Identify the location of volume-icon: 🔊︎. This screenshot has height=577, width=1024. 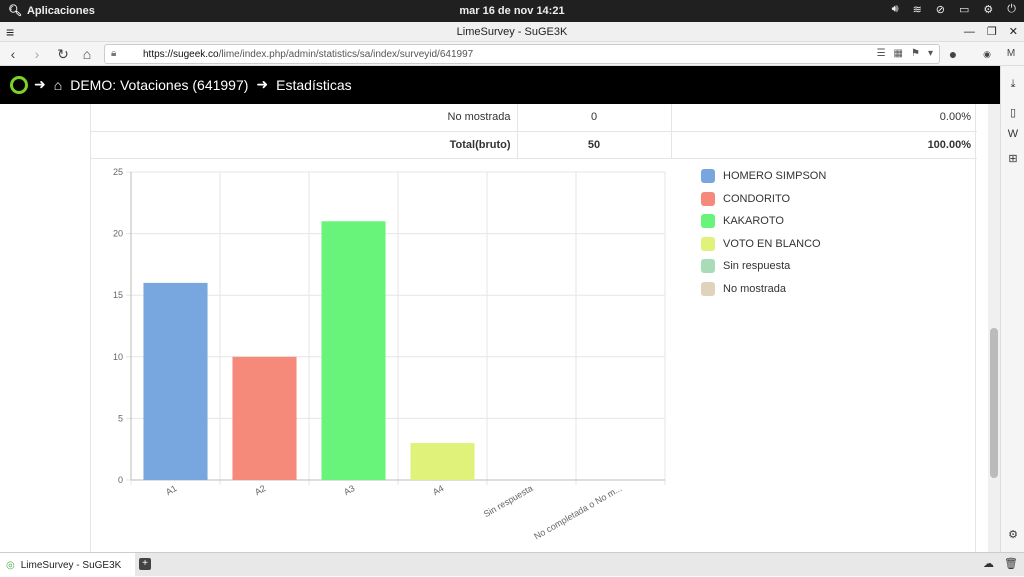
(895, 9).